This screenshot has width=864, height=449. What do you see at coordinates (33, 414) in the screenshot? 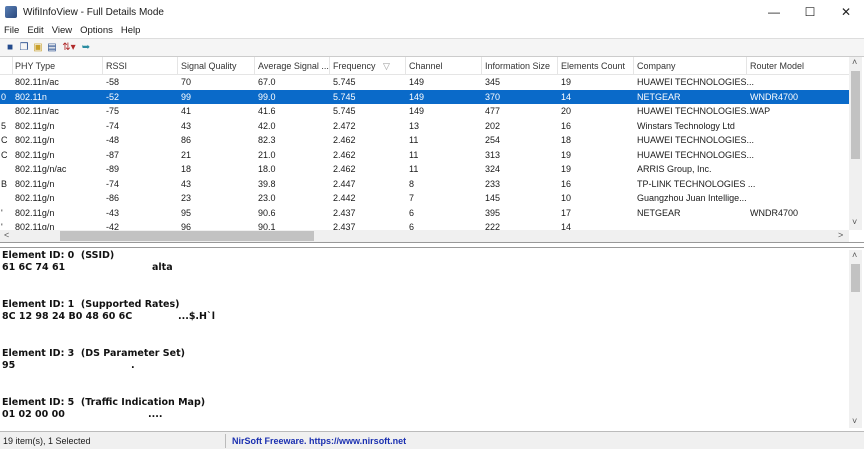
I see `element-hex: 01 02 00 00` at bounding box center [33, 414].